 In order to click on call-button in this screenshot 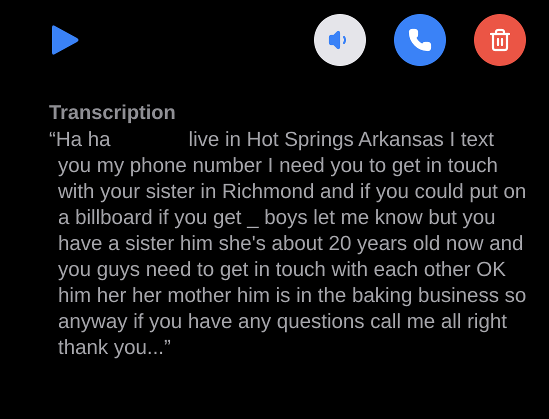, I will do `click(420, 40)`.